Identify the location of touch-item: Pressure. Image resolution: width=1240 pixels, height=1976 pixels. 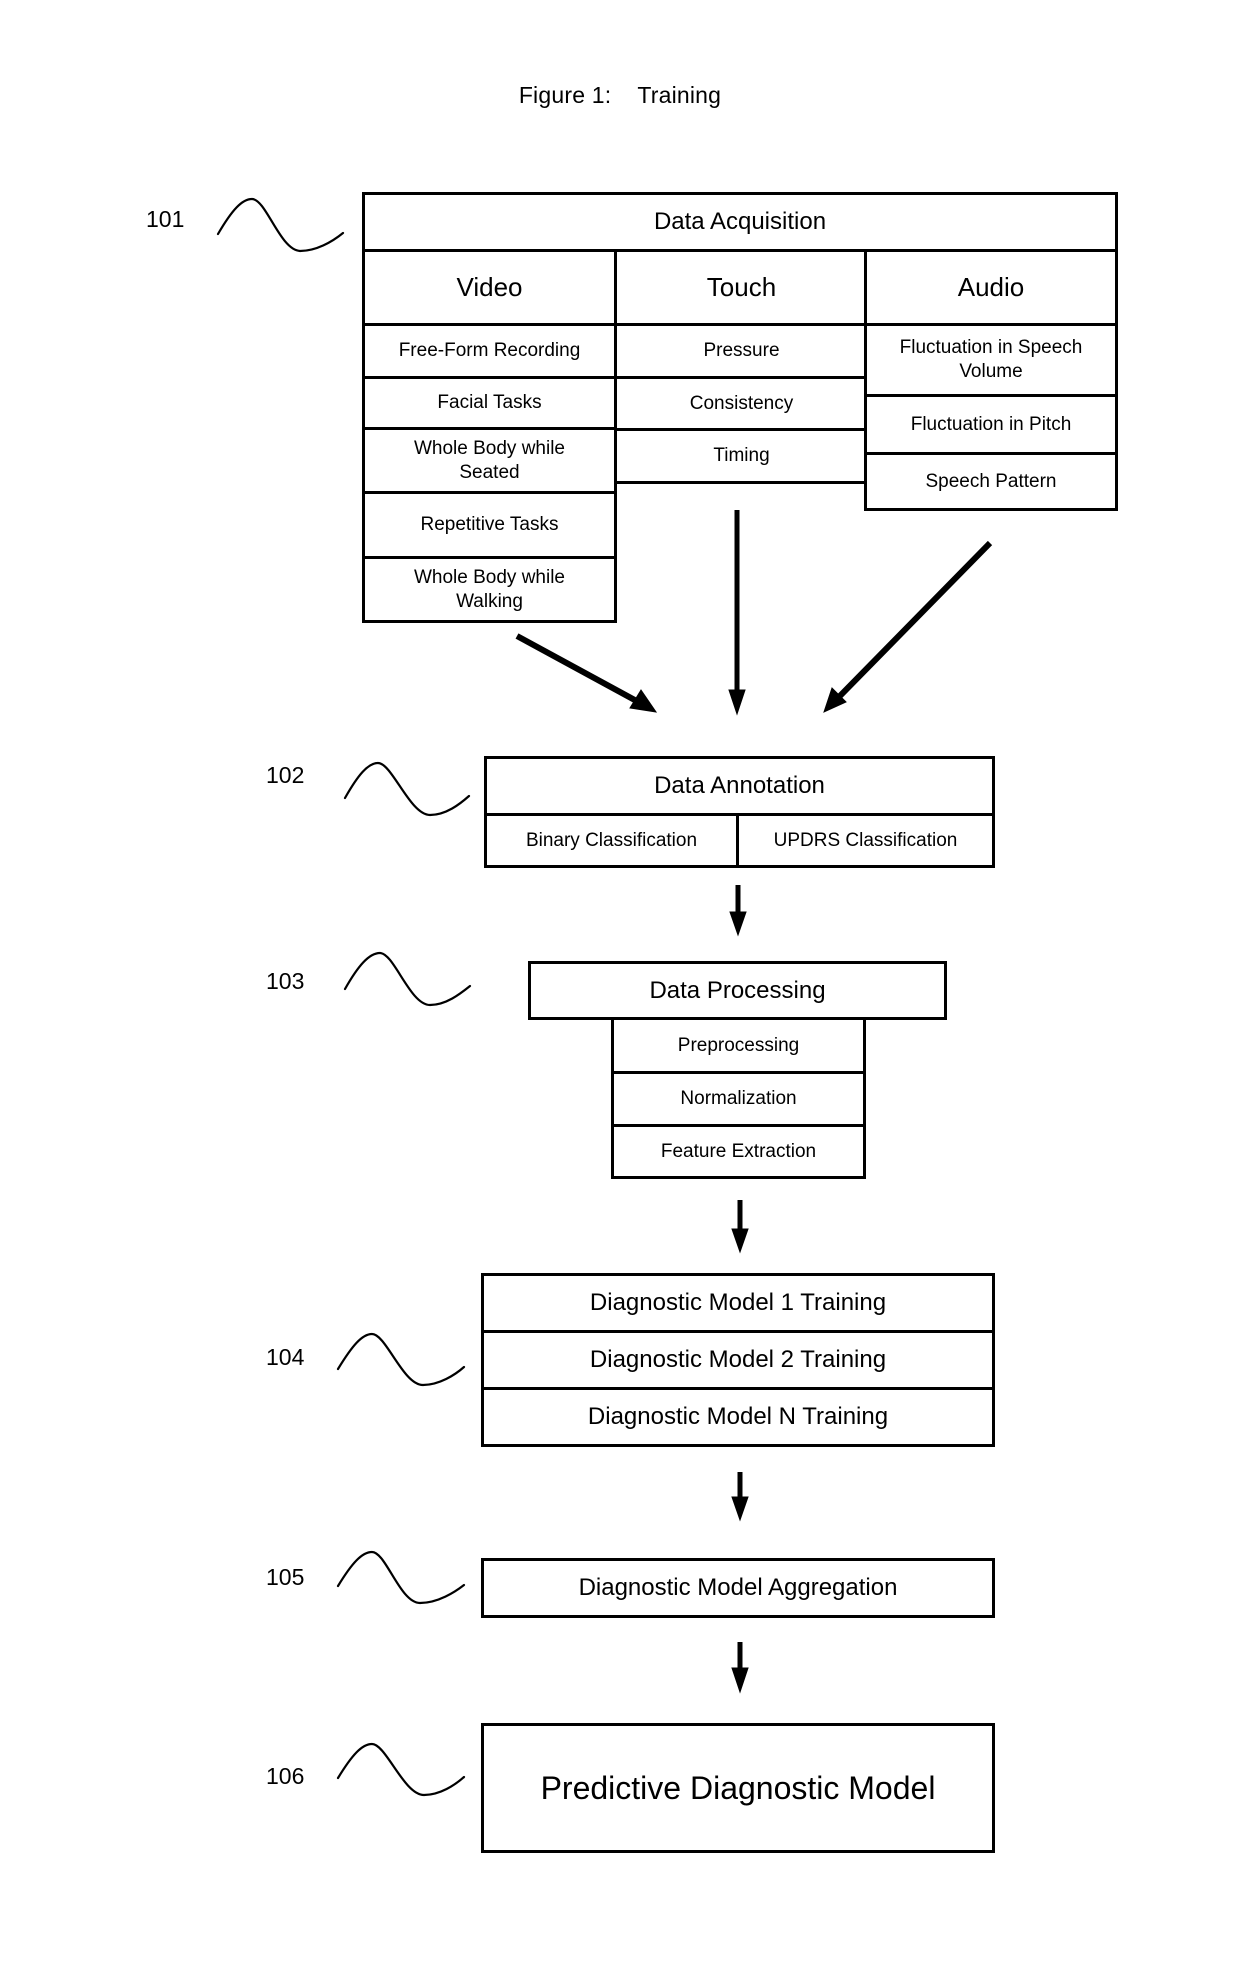
(741, 351).